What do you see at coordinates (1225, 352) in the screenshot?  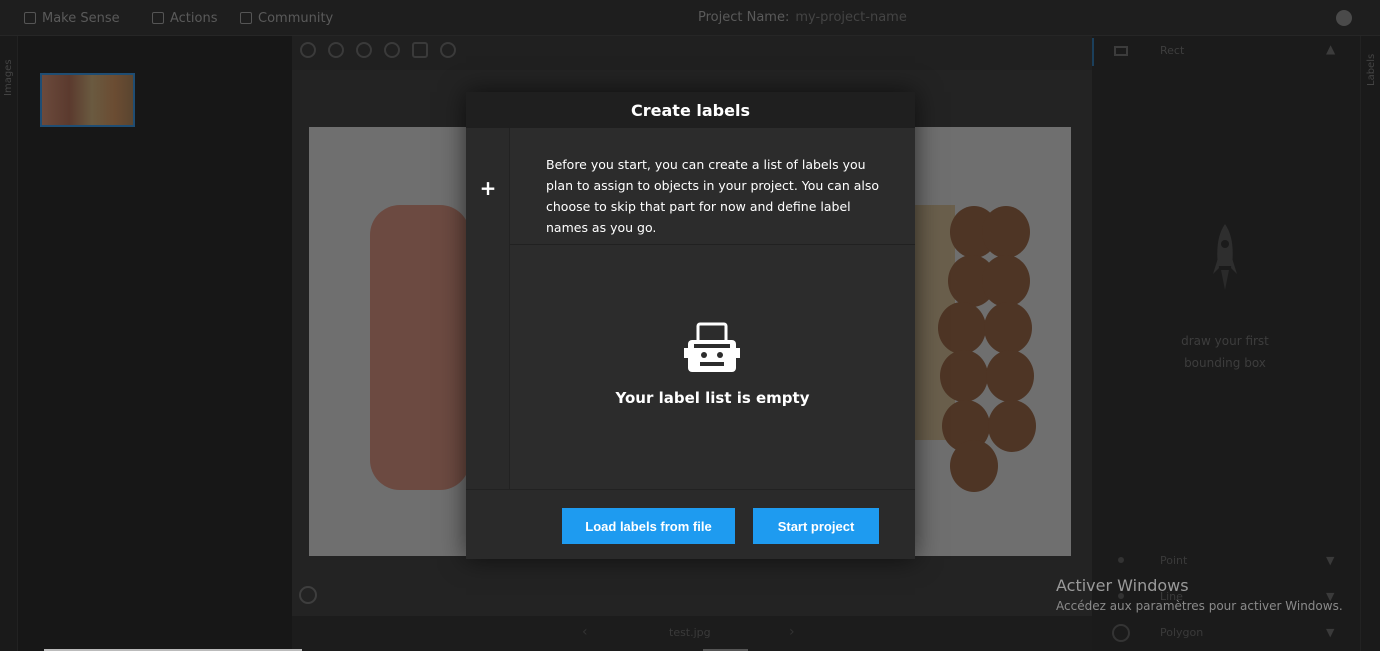 I see `empty-labels-hint: draw your first bounding box` at bounding box center [1225, 352].